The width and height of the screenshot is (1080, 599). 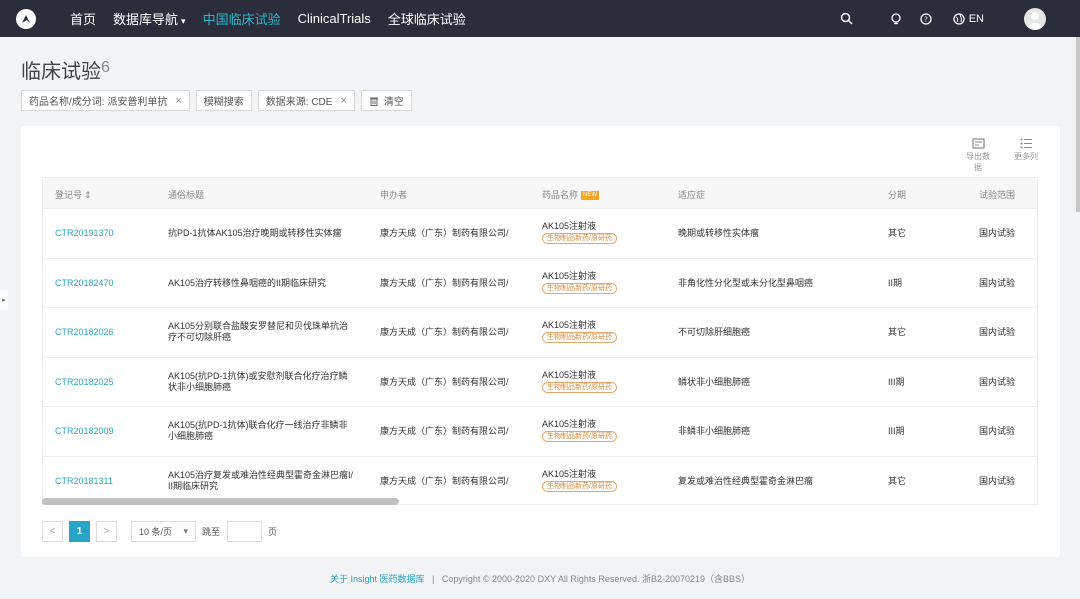 What do you see at coordinates (590, 196) in the screenshot?
I see `new-badge: NEW` at bounding box center [590, 196].